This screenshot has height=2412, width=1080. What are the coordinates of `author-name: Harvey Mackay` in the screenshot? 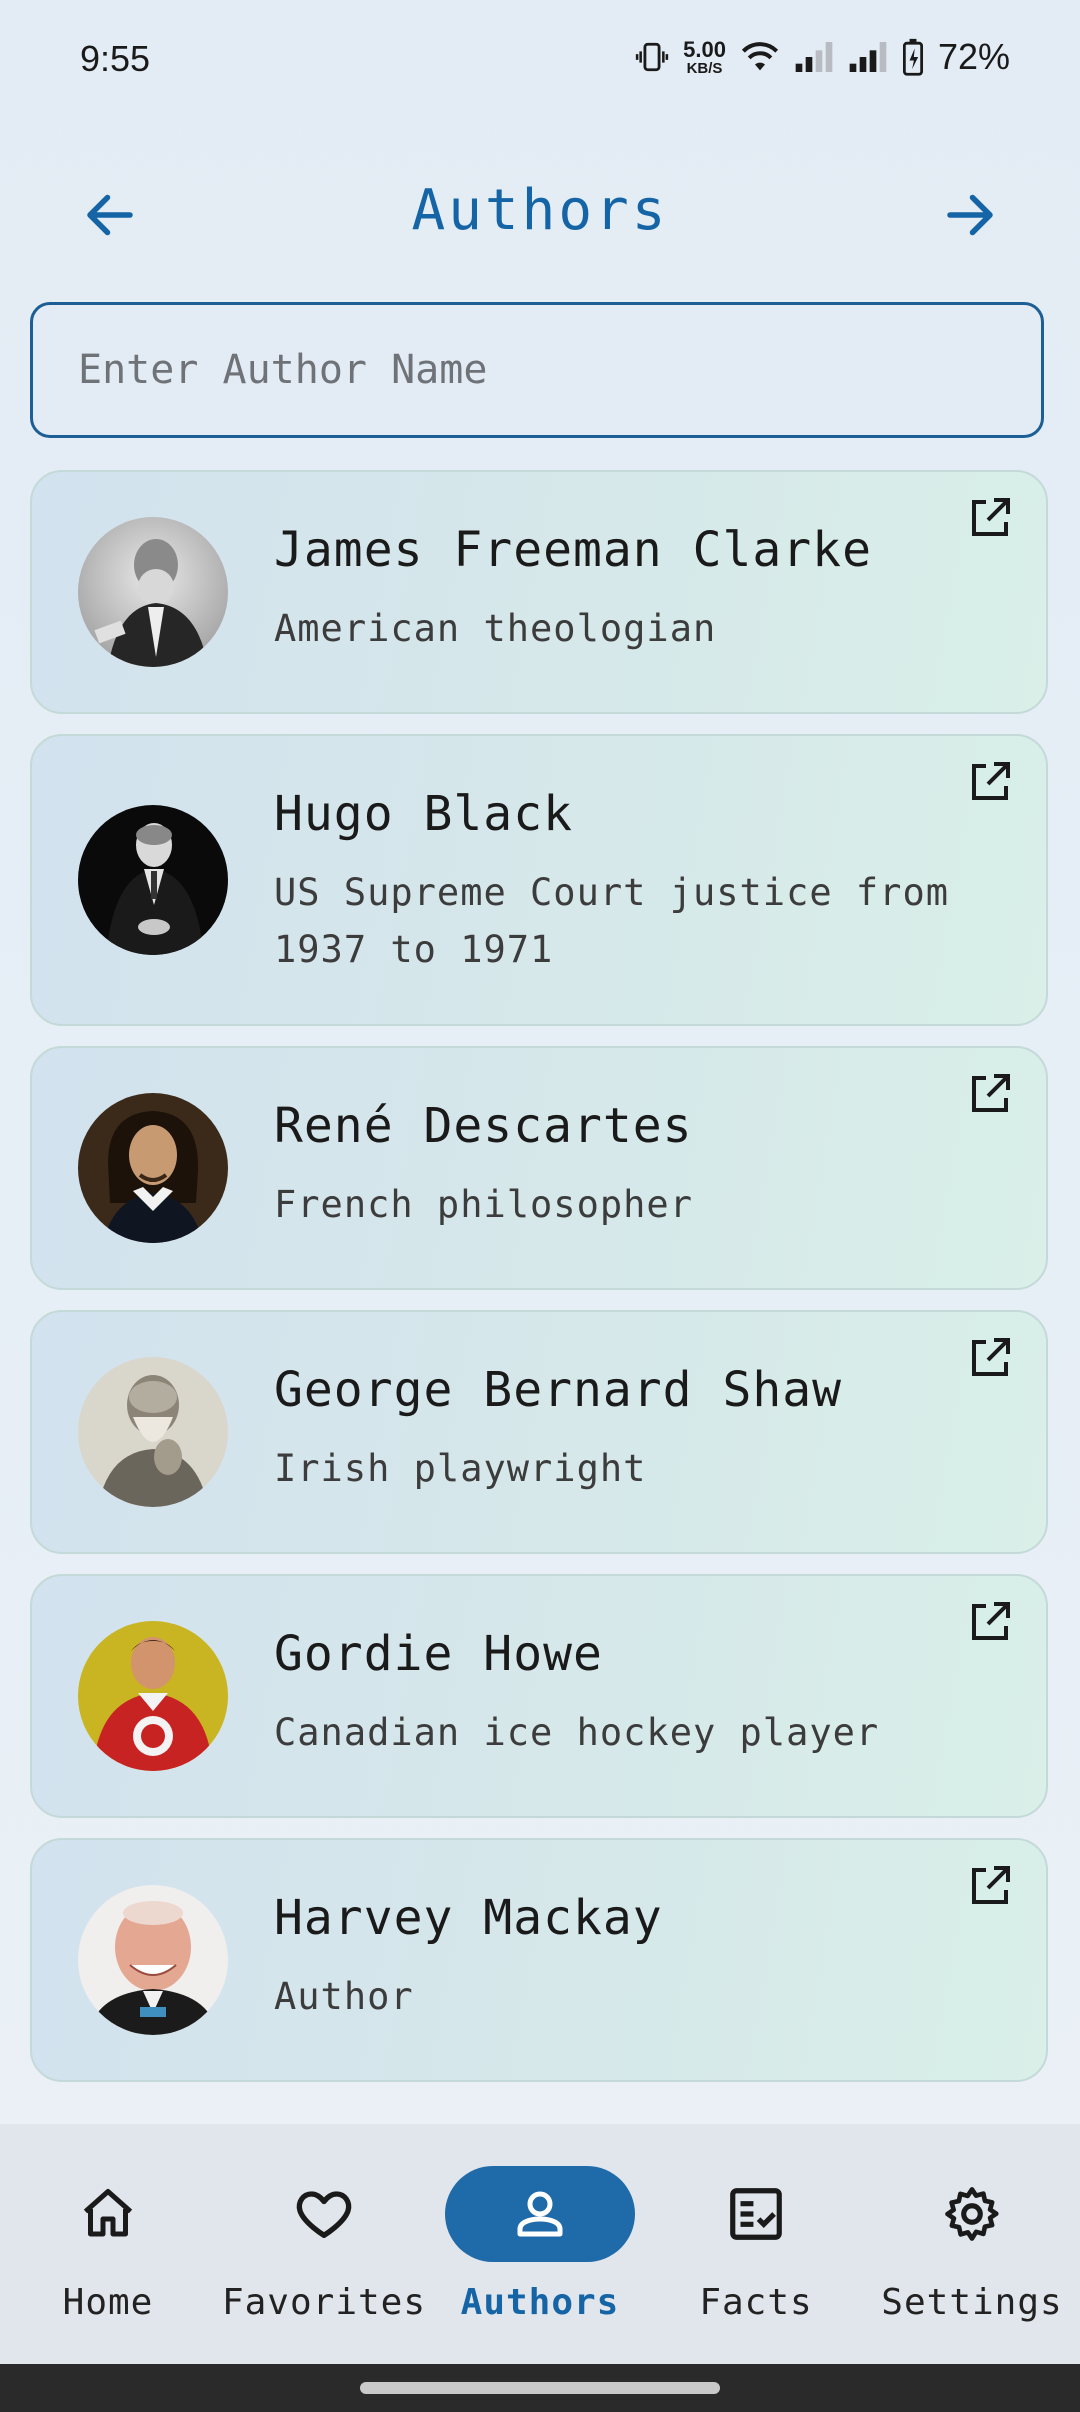 It's located at (468, 1918).